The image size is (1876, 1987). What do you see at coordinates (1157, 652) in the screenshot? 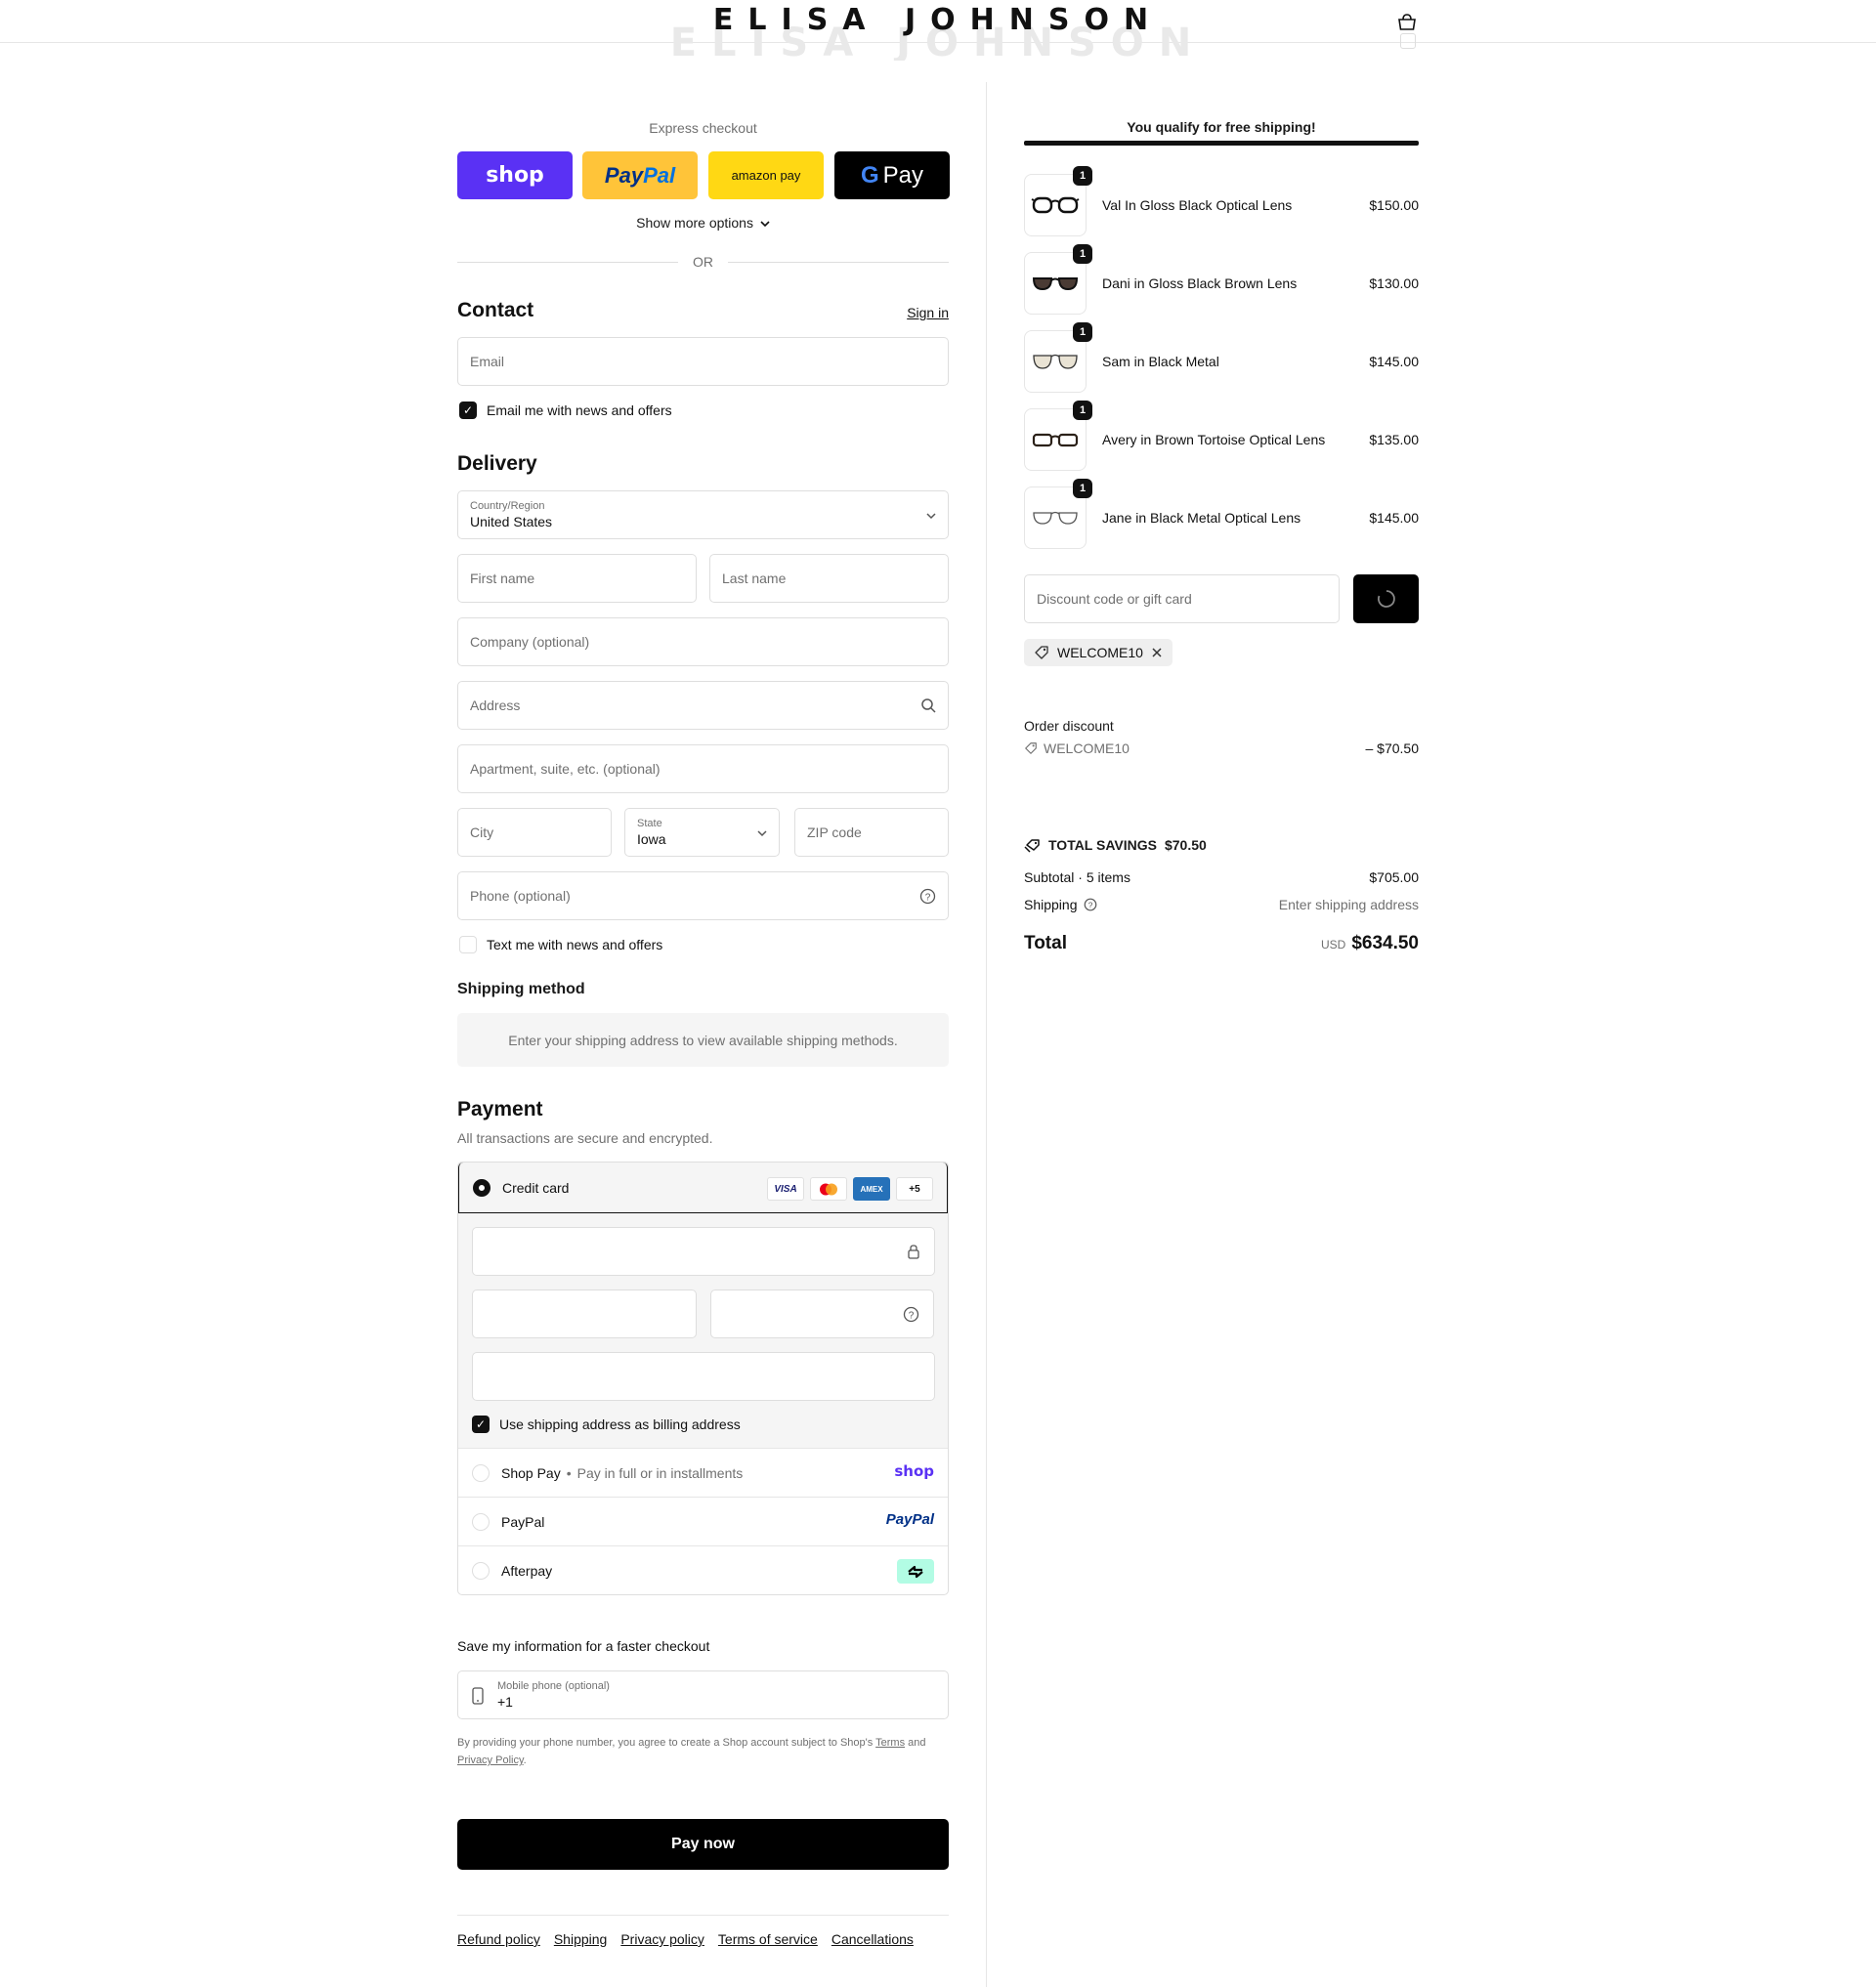
I see `close-icon` at bounding box center [1157, 652].